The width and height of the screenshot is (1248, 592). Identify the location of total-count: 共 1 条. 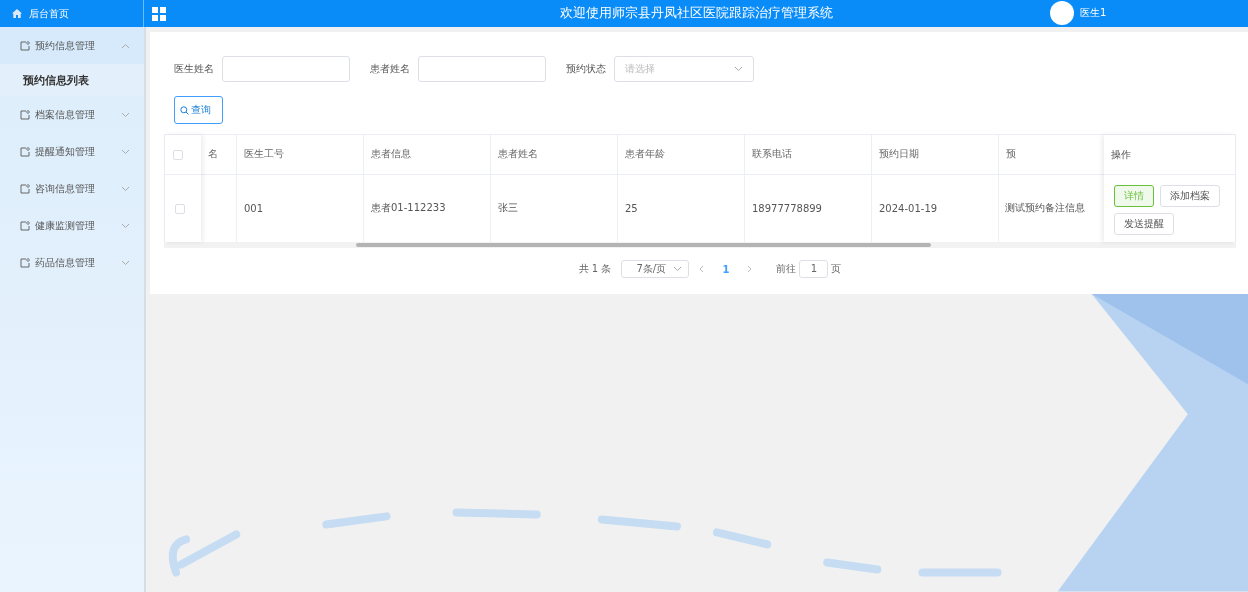
(595, 269).